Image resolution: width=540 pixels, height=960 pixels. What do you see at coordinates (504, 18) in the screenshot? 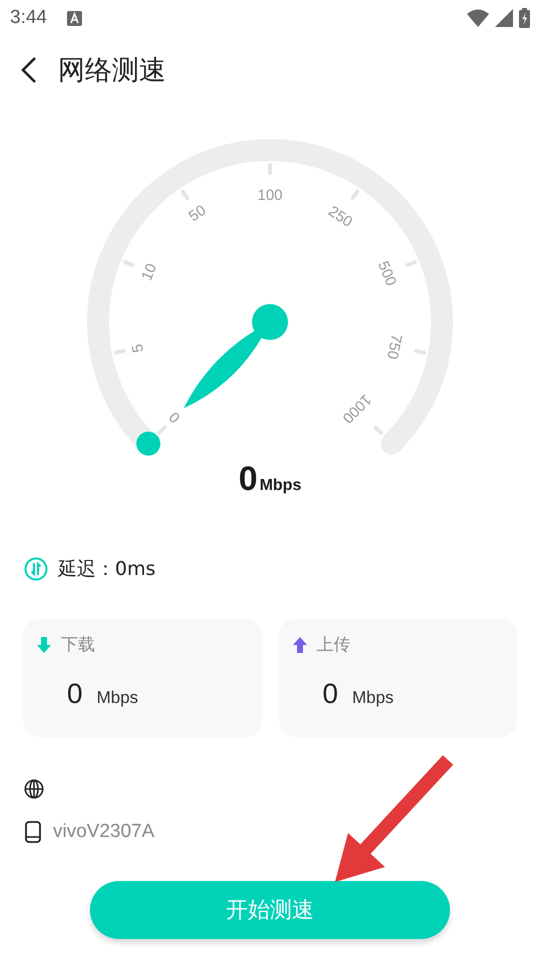
I see `signal-icon` at bounding box center [504, 18].